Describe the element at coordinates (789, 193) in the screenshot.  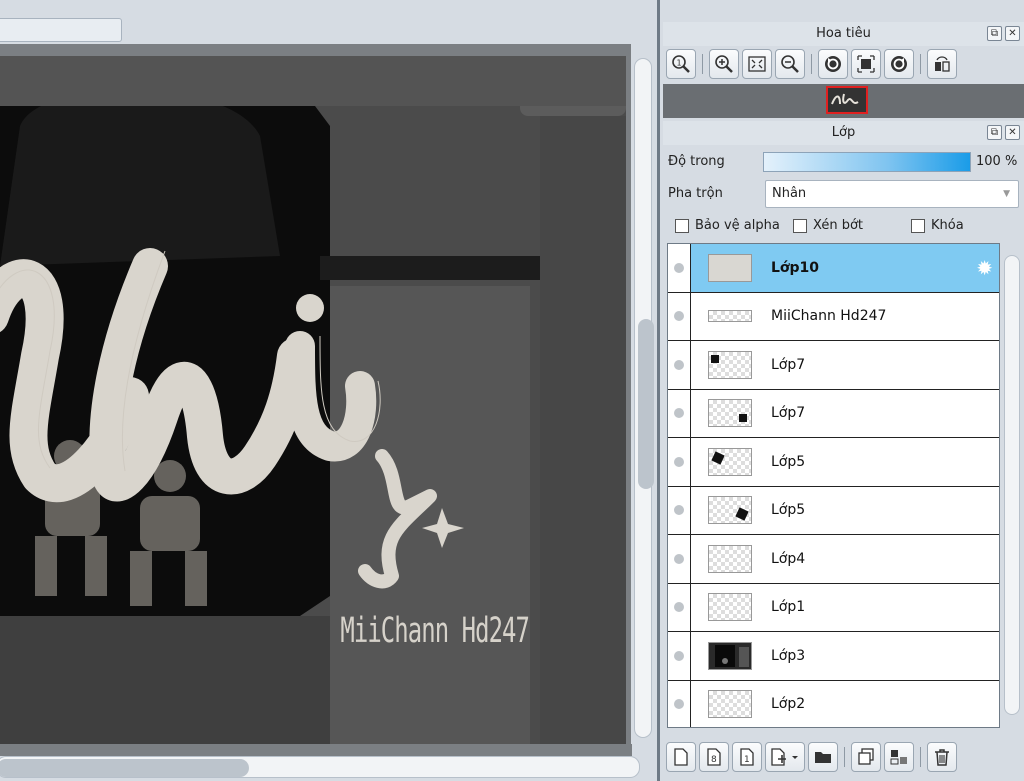
I see `blend-mode-value: Nhân` at that location.